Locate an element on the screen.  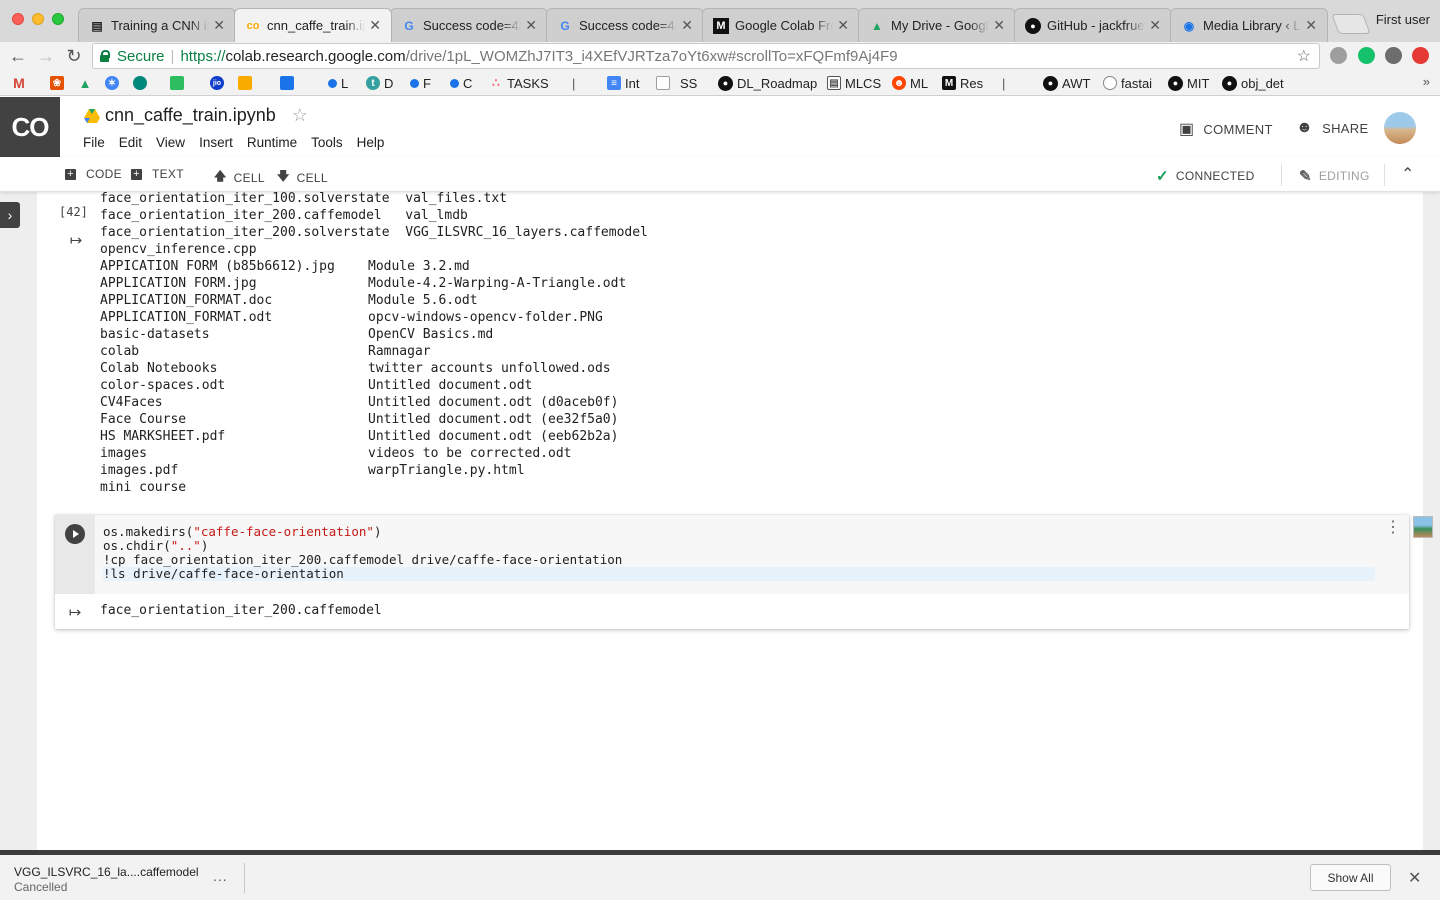
bookmark-drive: ▲ is located at coordinates (85, 83).